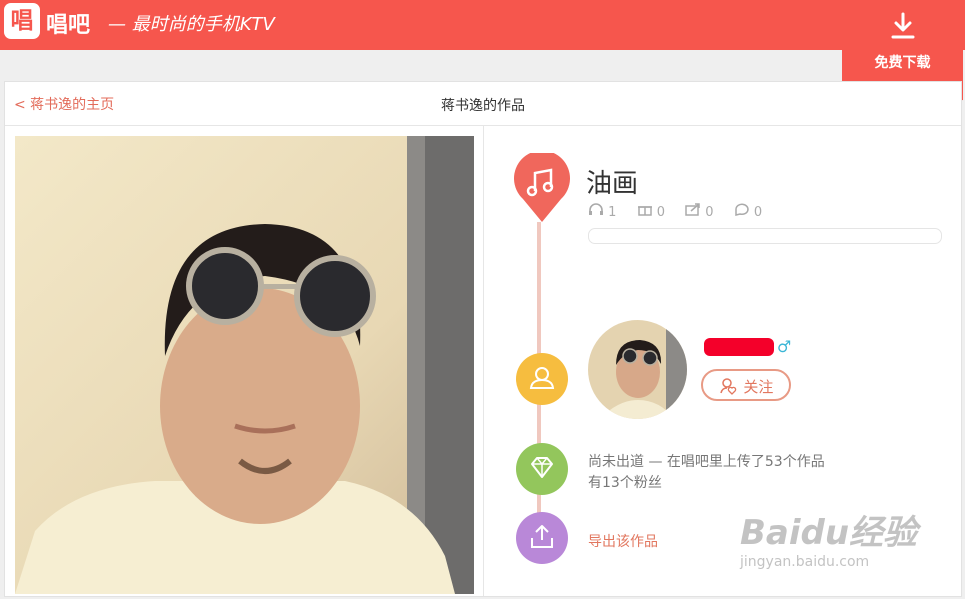 Image resolution: width=965 pixels, height=599 pixels. What do you see at coordinates (741, 209) in the screenshot?
I see `comment-icon` at bounding box center [741, 209].